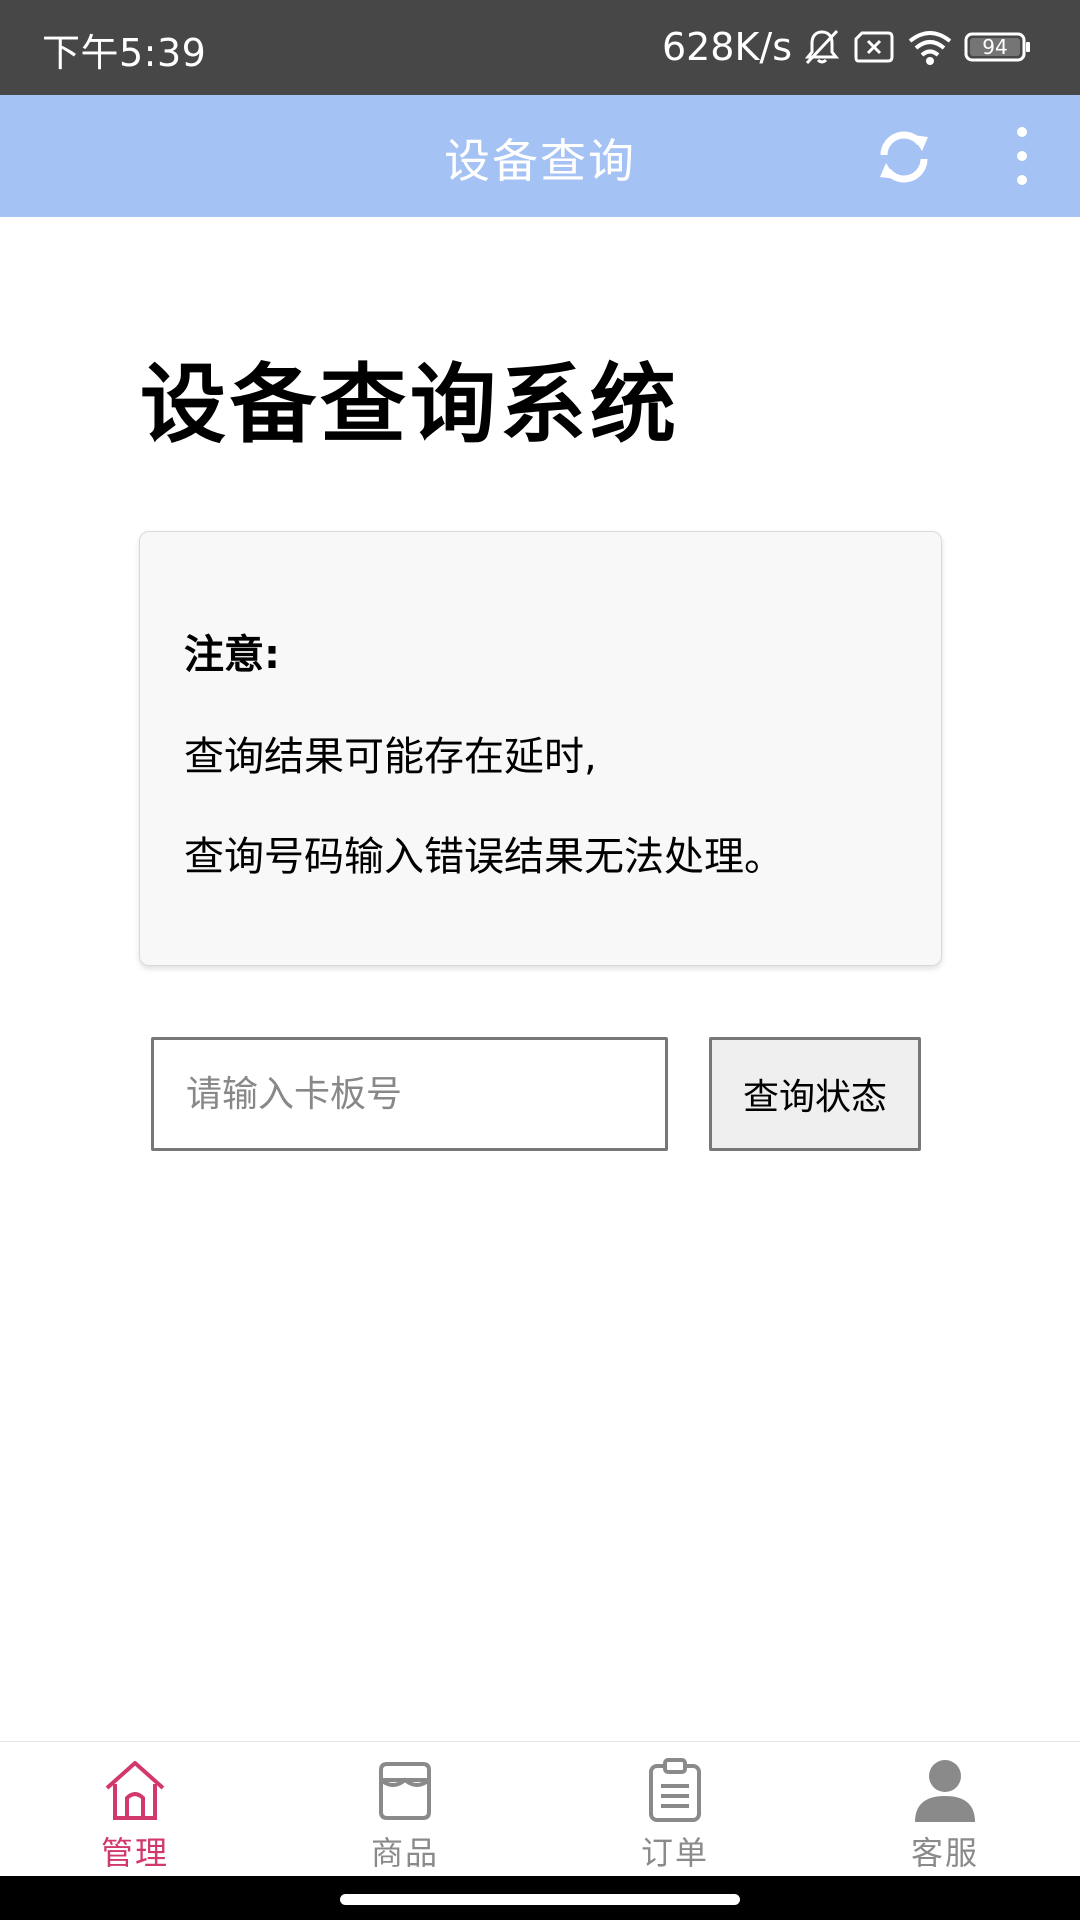  I want to click on nav-item-products: 商品, so click(405, 1809).